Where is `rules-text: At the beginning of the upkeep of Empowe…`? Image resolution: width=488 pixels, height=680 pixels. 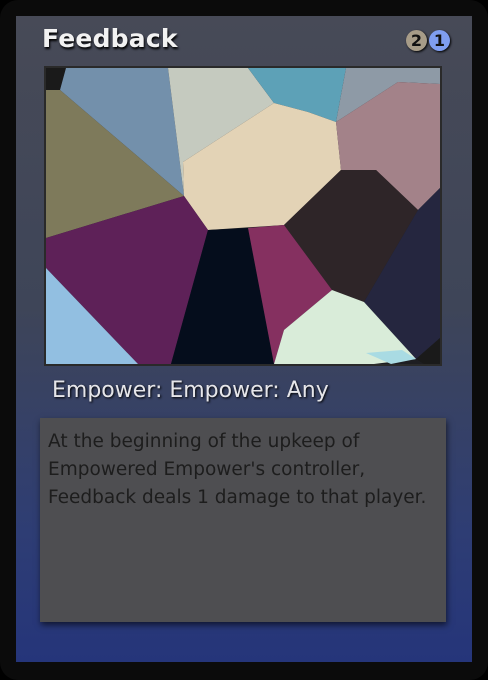
rules-text: At the beginning of the upkeep of Empowe… is located at coordinates (237, 469).